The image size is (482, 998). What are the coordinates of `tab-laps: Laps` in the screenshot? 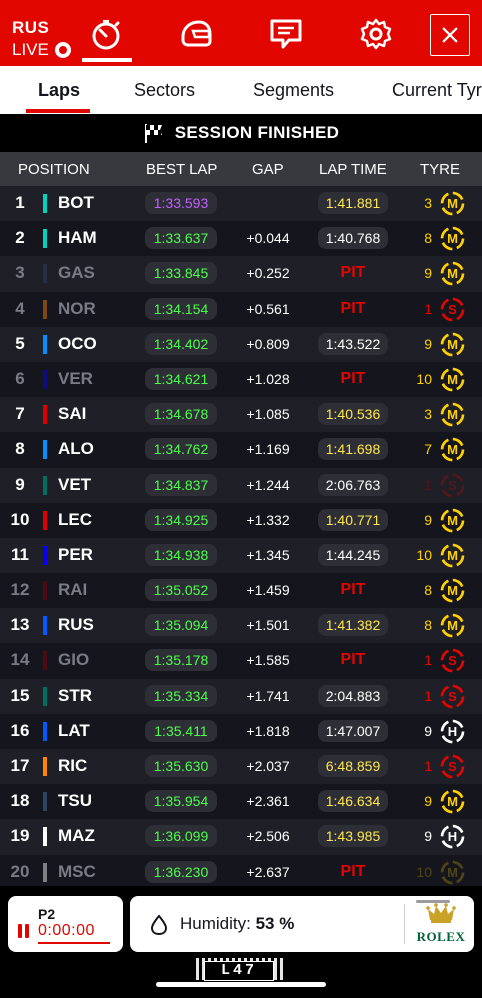 It's located at (59, 90).